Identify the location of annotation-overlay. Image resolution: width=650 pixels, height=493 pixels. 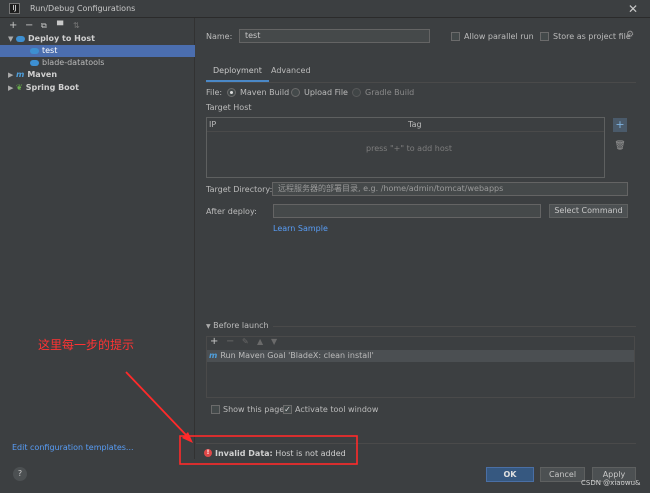
(241, 418).